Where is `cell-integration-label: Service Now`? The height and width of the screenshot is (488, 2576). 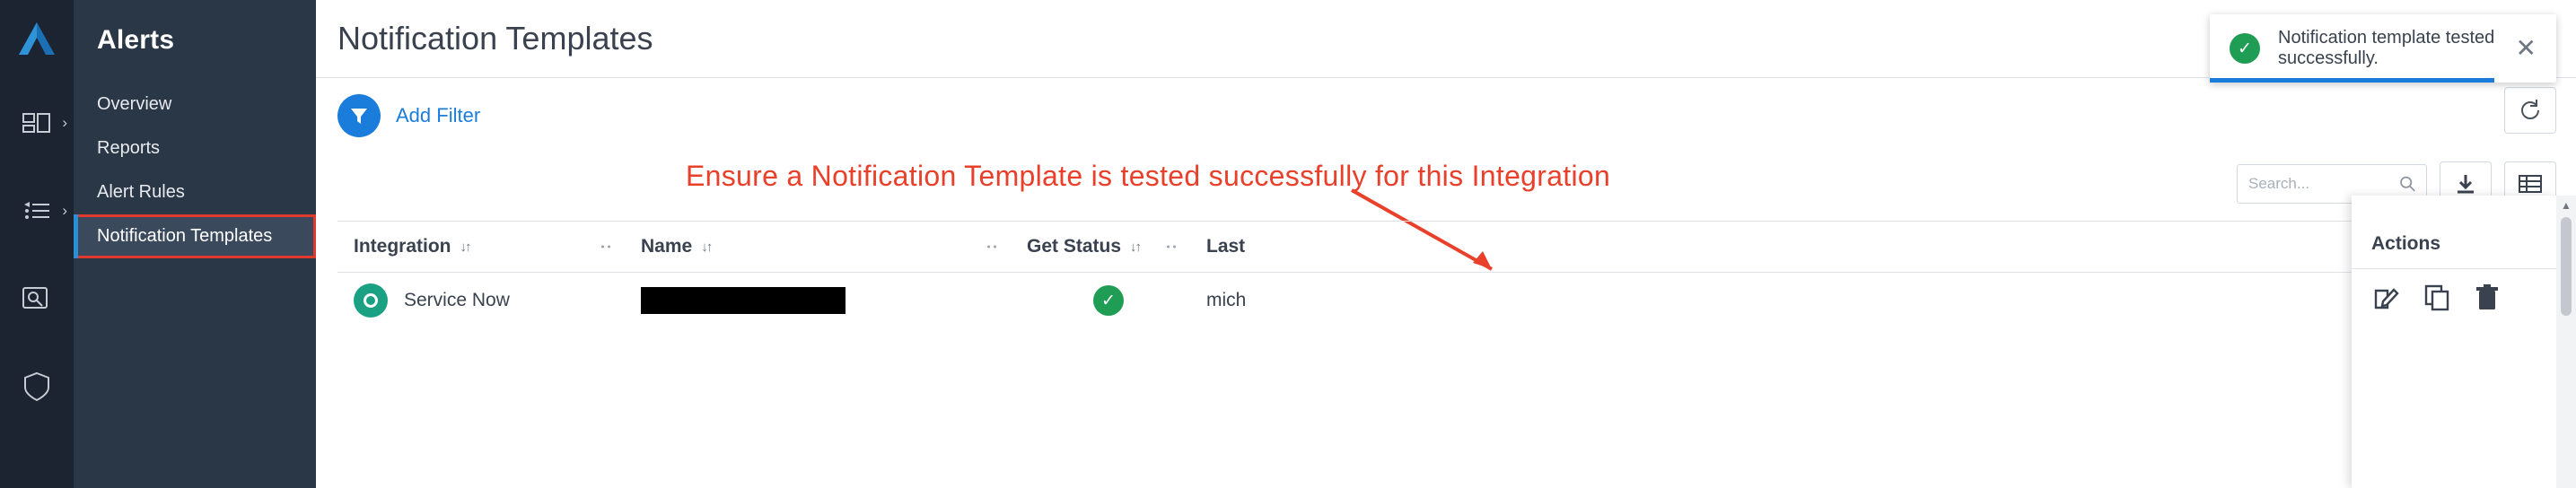
cell-integration-label: Service Now is located at coordinates (457, 300).